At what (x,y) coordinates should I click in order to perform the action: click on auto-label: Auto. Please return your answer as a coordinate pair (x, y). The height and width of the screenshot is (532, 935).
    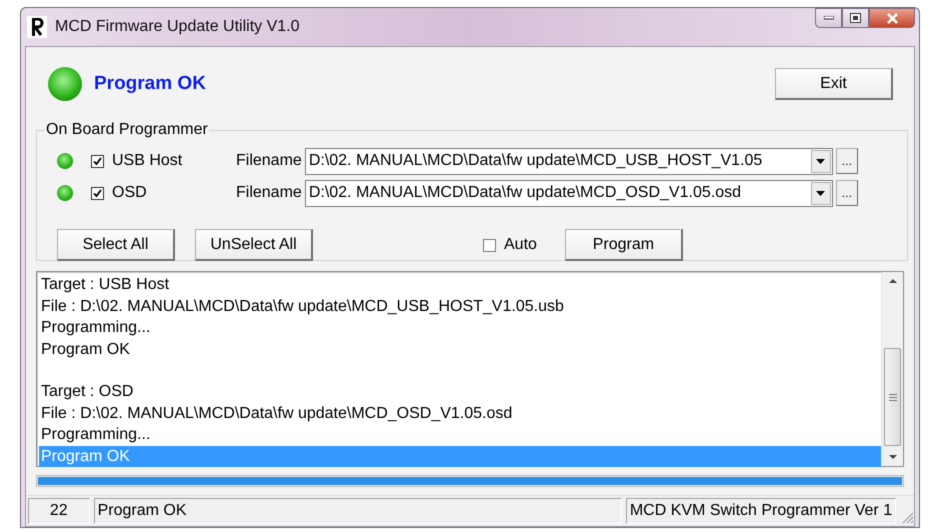
    Looking at the image, I should click on (520, 245).